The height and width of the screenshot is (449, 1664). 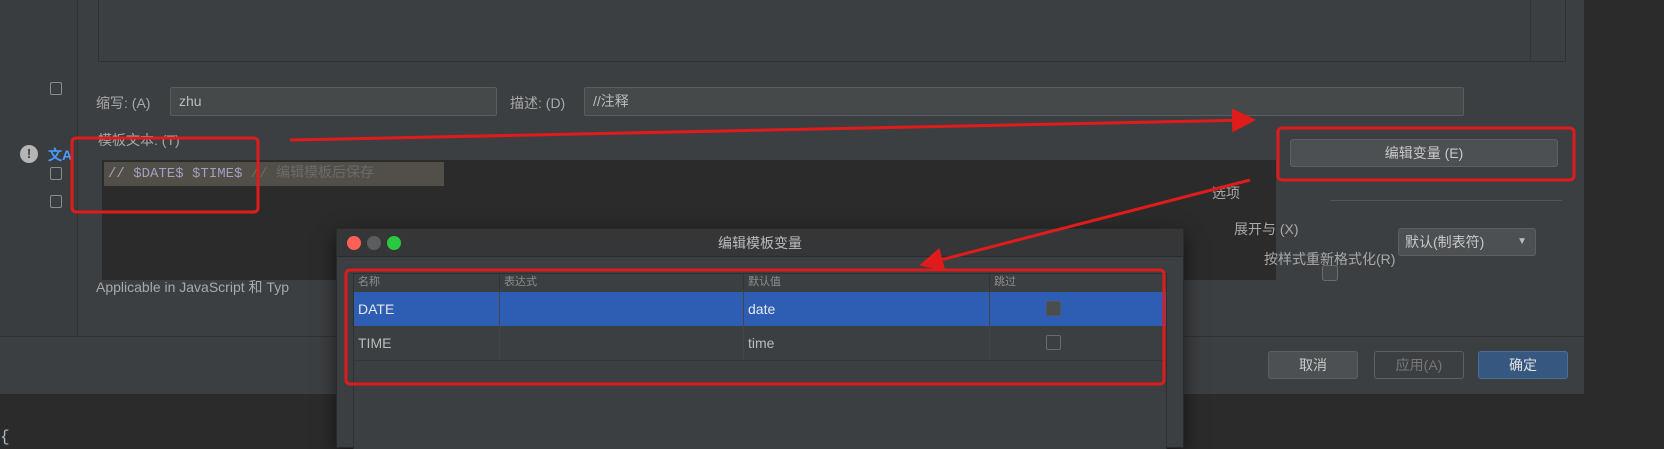 I want to click on arrow-to-variables-table, so click(x=1085, y=225).